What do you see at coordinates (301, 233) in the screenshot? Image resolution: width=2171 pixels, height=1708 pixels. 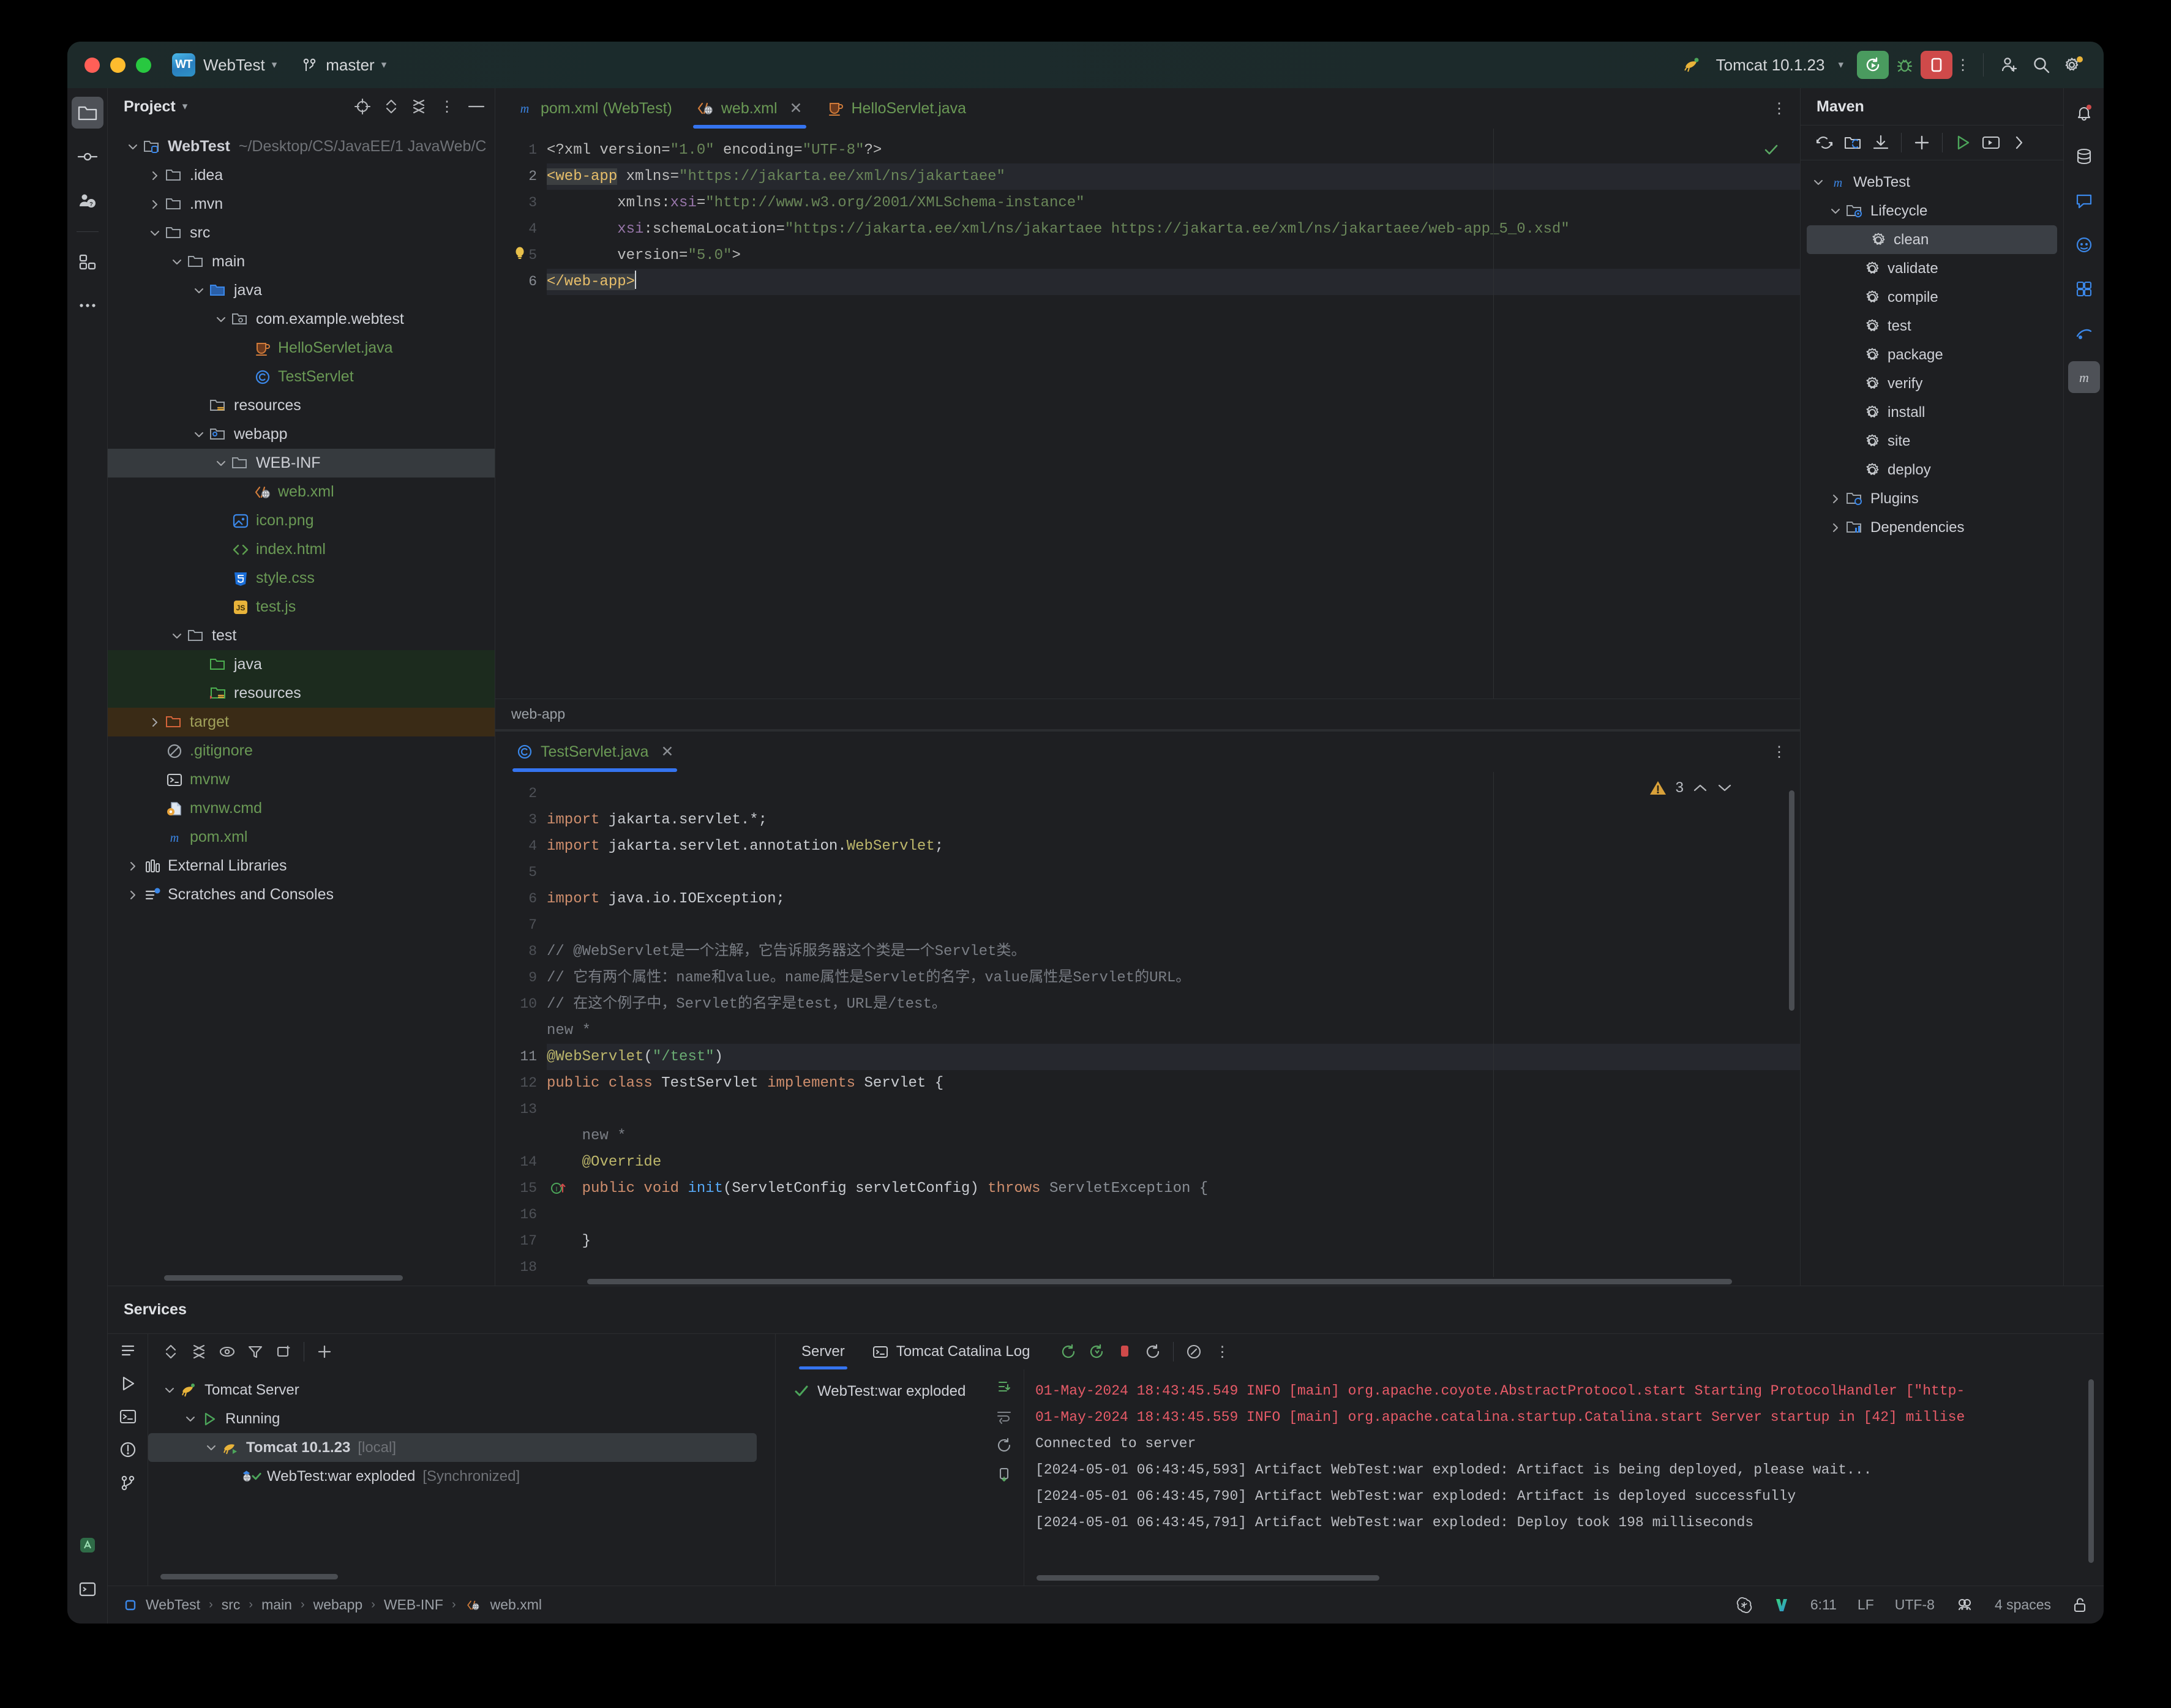 I see `project-tree-item-src: src` at bounding box center [301, 233].